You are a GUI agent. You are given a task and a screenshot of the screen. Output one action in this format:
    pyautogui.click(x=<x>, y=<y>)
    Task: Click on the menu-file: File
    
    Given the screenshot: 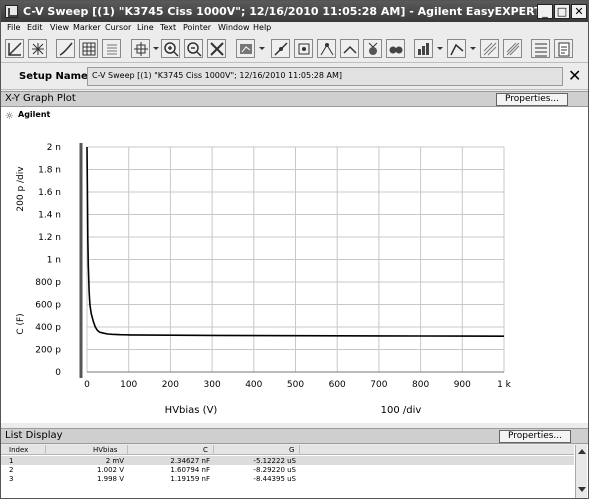 What is the action you would take?
    pyautogui.click(x=13, y=27)
    